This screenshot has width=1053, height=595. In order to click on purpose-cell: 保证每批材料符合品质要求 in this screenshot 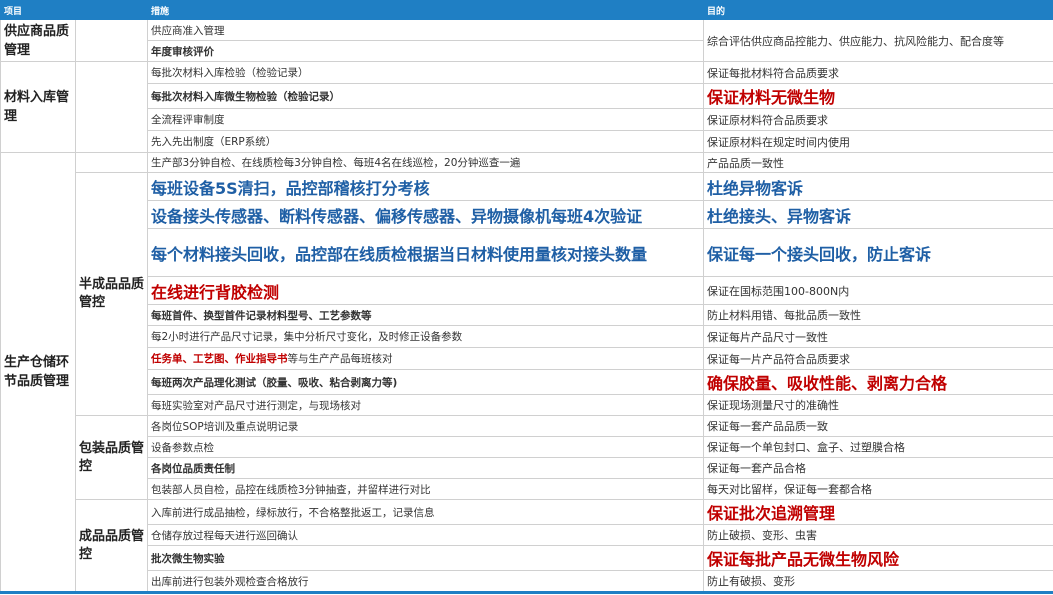, I will do `click(878, 72)`.